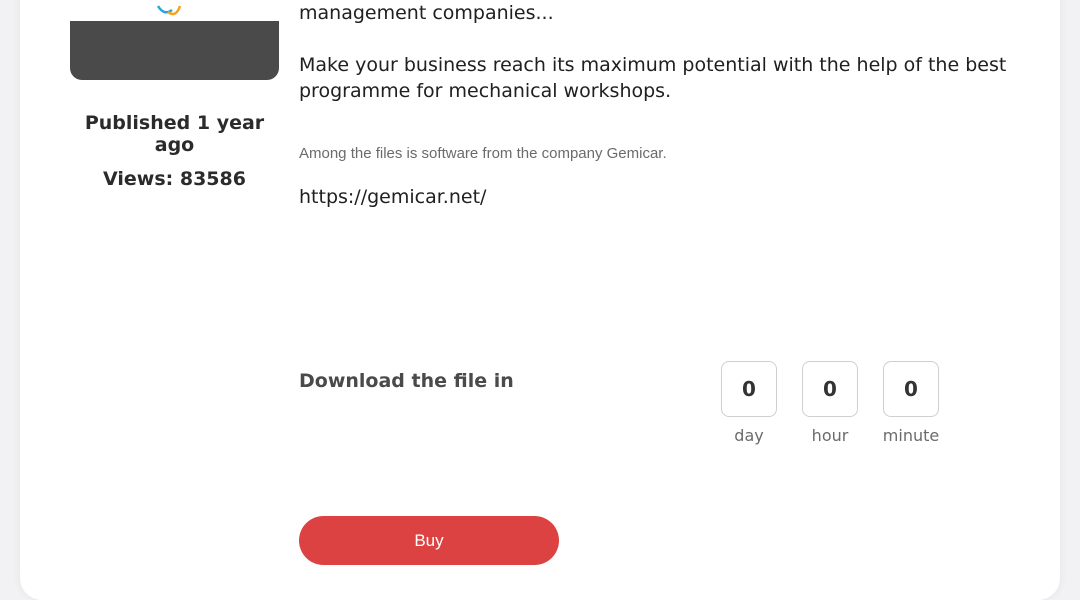  I want to click on post-thumbnail, so click(174, 40).